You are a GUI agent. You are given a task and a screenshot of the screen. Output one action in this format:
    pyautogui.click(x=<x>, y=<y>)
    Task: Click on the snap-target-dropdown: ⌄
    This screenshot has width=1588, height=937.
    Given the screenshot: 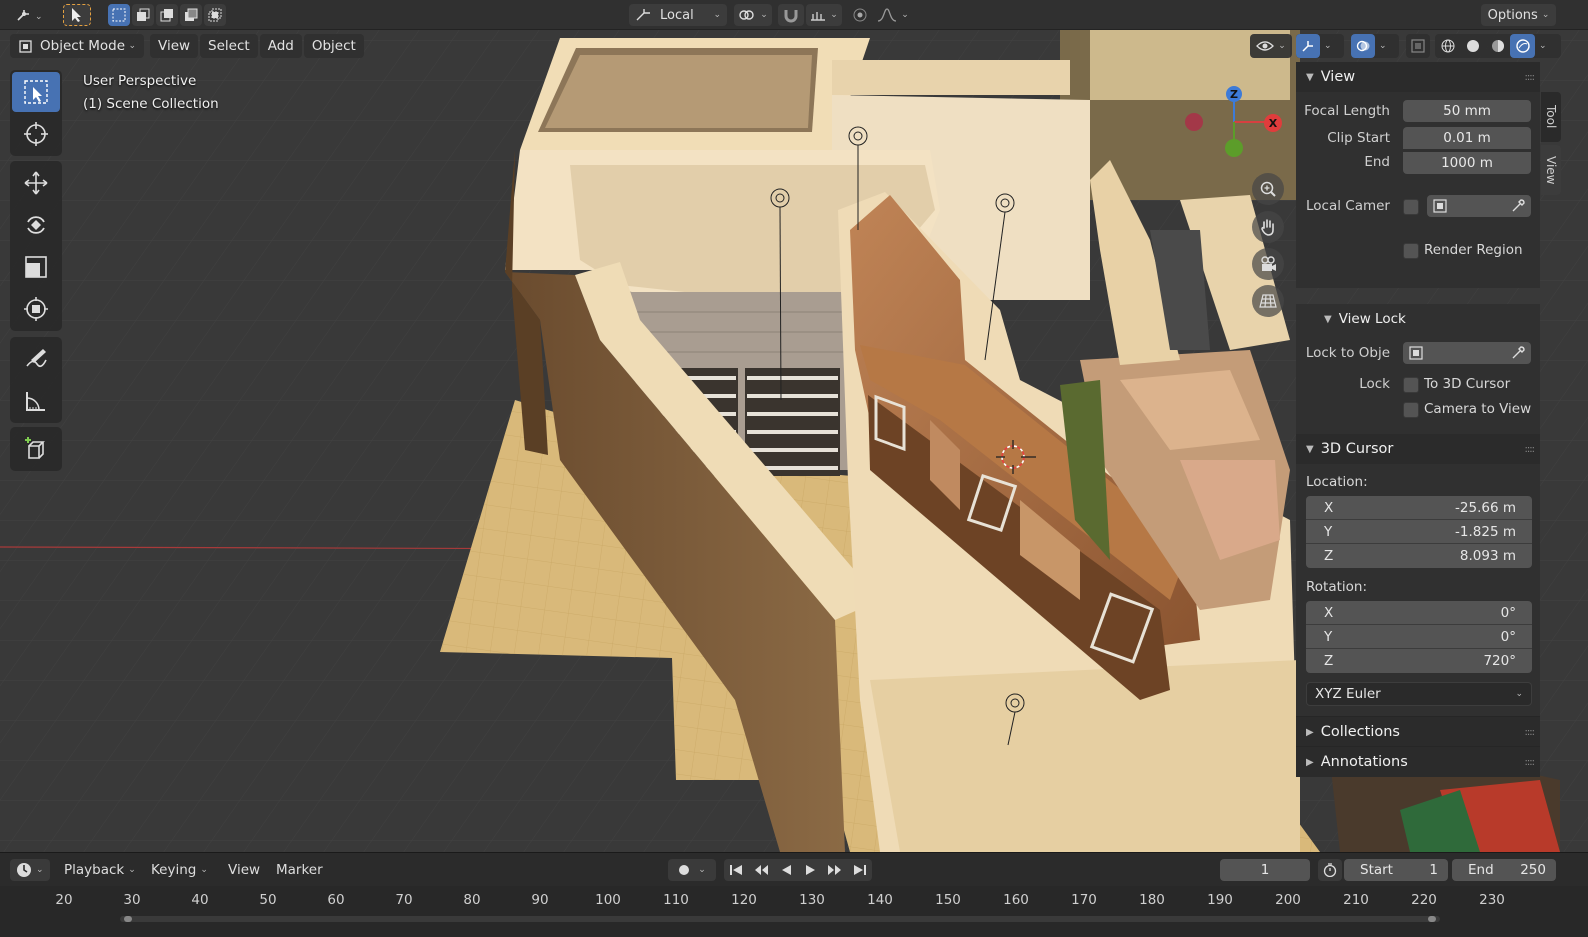 What is the action you would take?
    pyautogui.click(x=824, y=15)
    